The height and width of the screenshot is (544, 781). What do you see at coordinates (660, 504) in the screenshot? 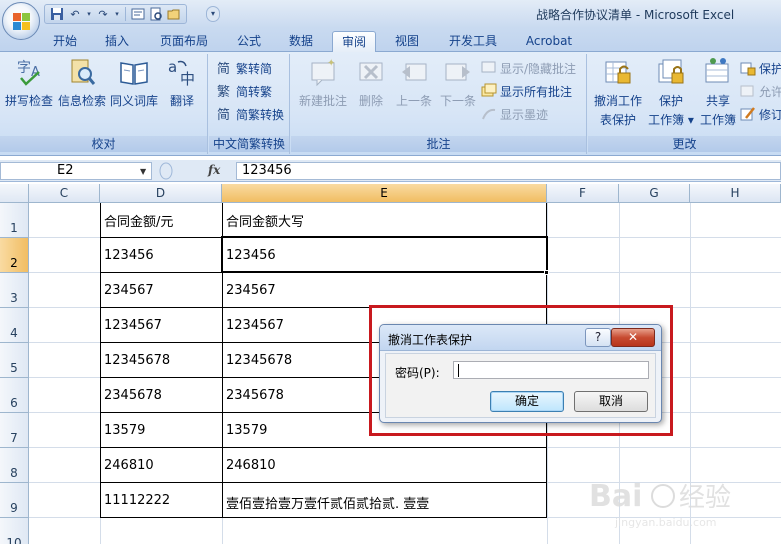
I see `baidu-jingyan-watermark-logo: Bai 经验 jingyan.baidu.com` at bounding box center [660, 504].